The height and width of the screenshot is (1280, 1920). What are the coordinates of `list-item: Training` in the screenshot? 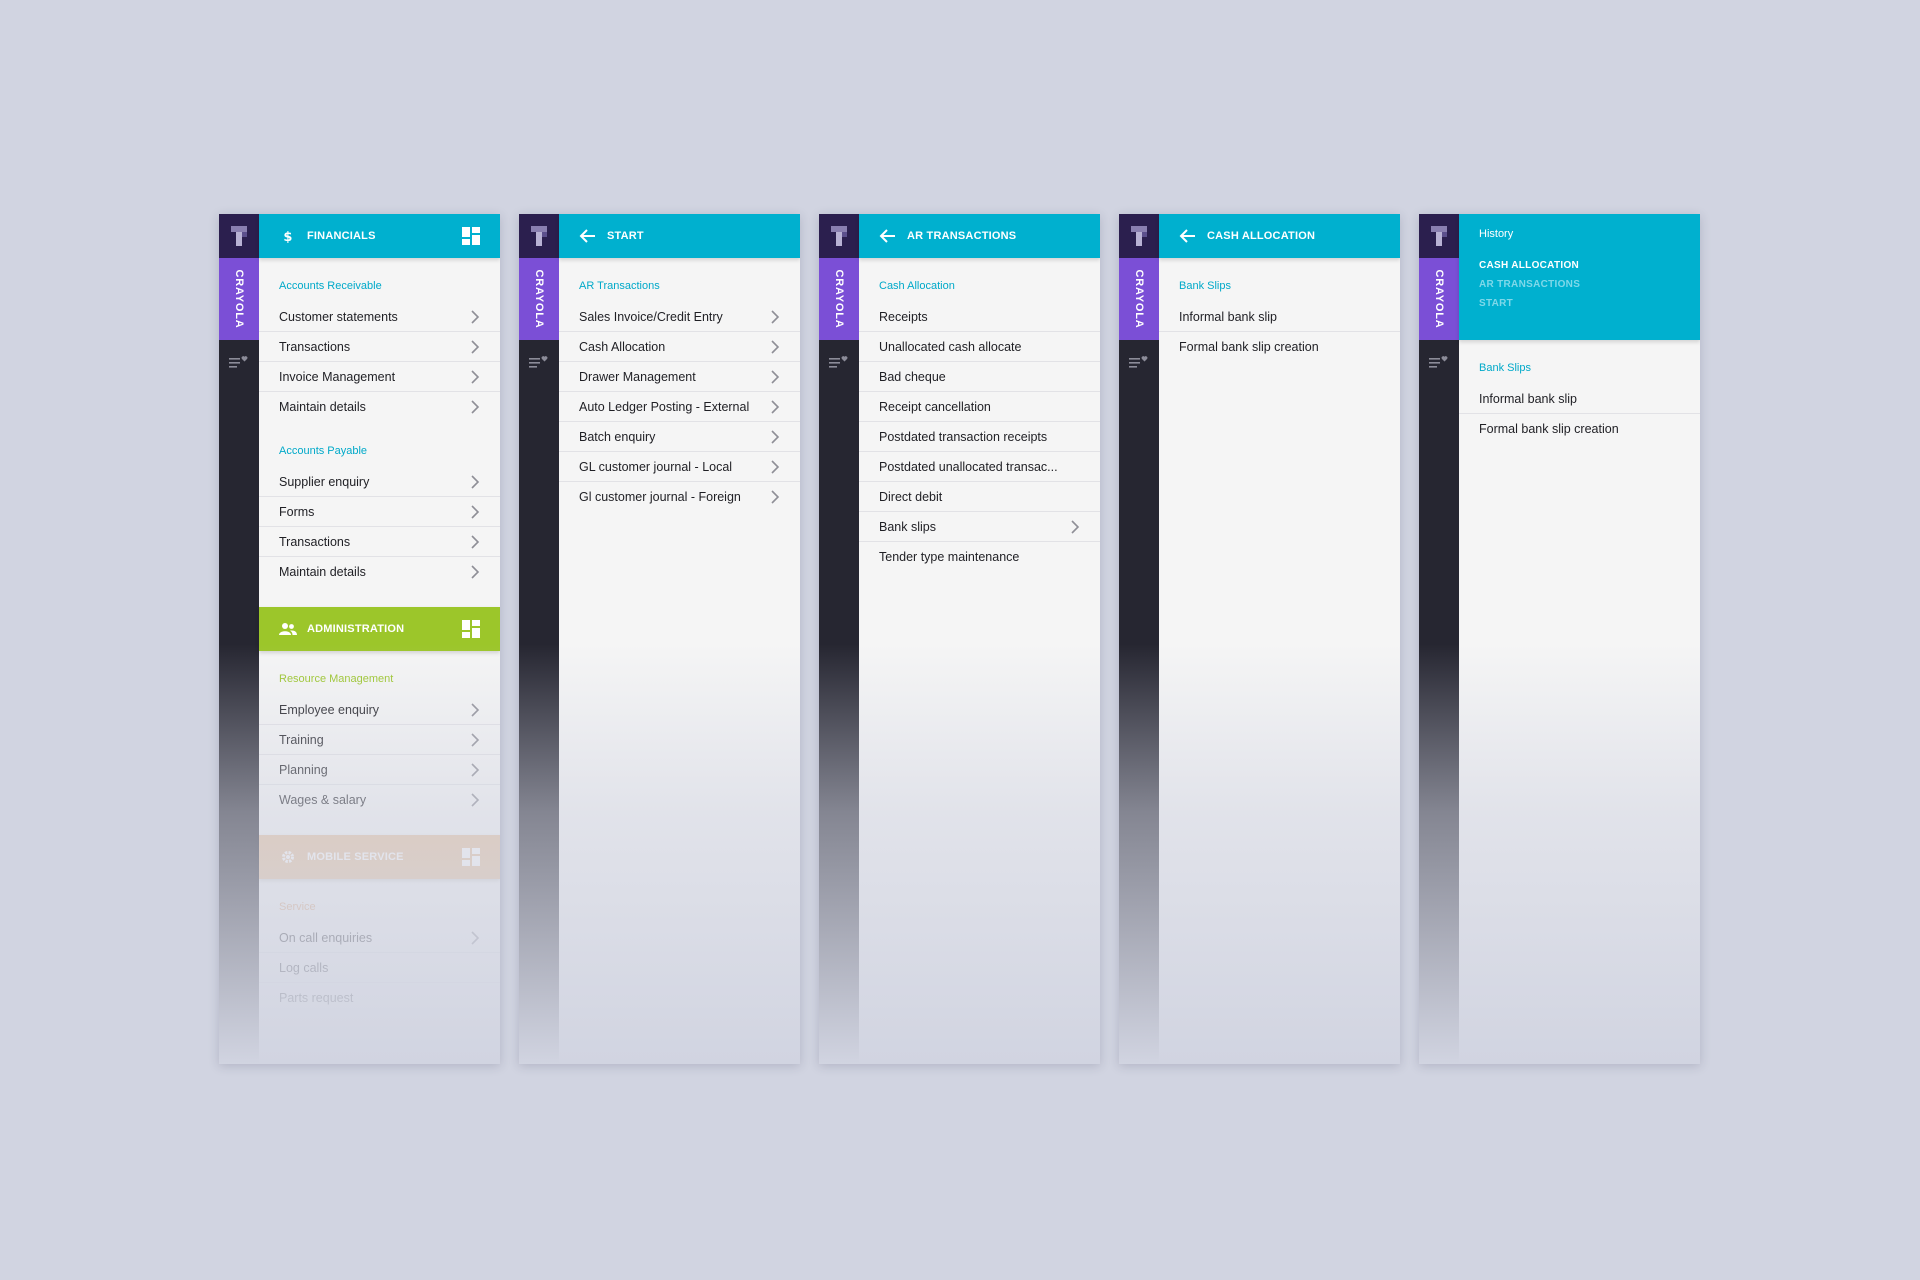 It's located at (379, 740).